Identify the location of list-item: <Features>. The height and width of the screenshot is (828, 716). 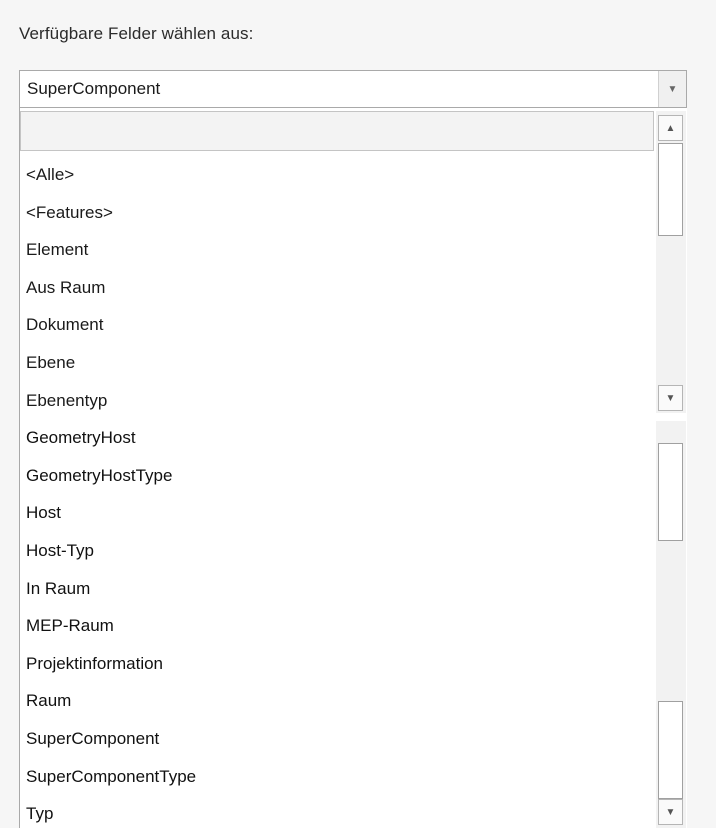
(338, 213).